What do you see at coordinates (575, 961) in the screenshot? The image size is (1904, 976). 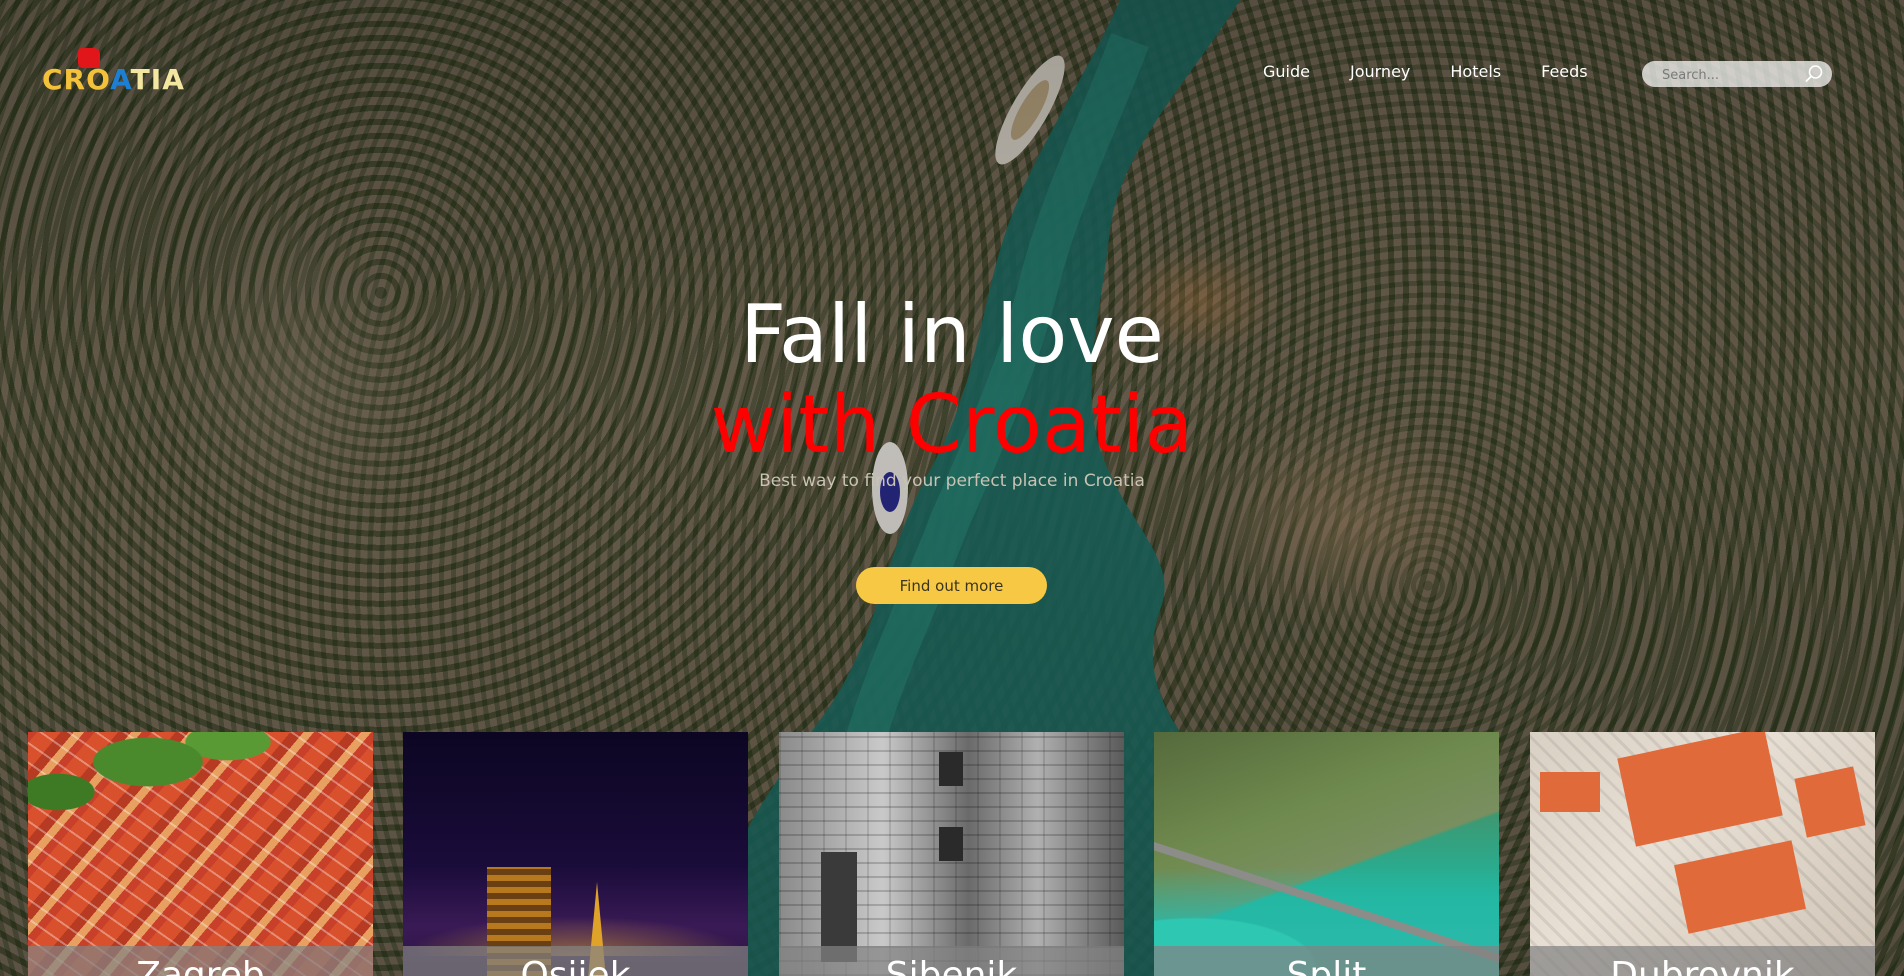 I see `city-card-label: Osijek` at bounding box center [575, 961].